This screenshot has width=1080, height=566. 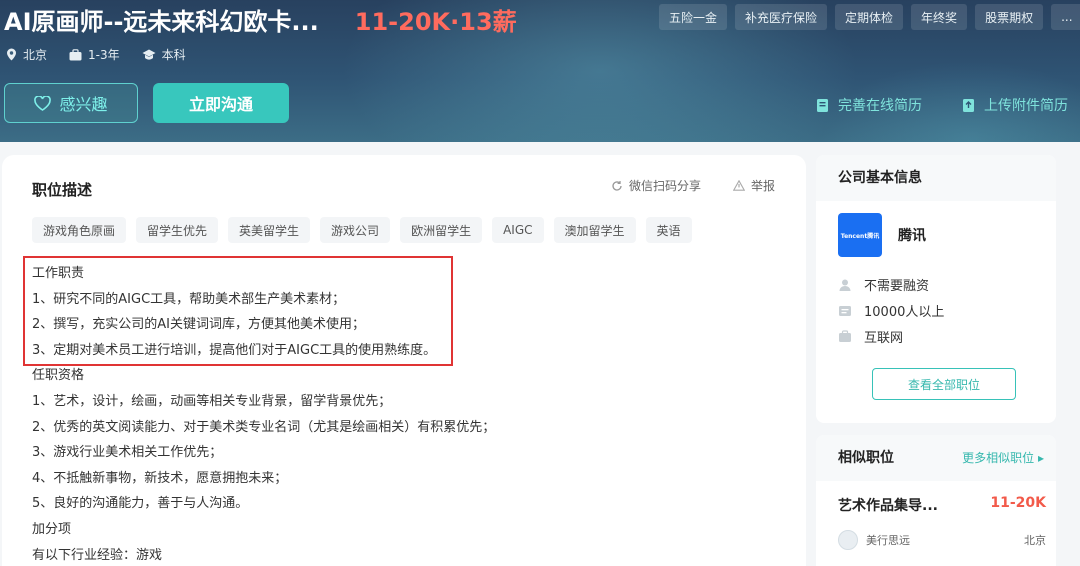 What do you see at coordinates (1026, 106) in the screenshot?
I see `upload-resume-label: 上传附件简历` at bounding box center [1026, 106].